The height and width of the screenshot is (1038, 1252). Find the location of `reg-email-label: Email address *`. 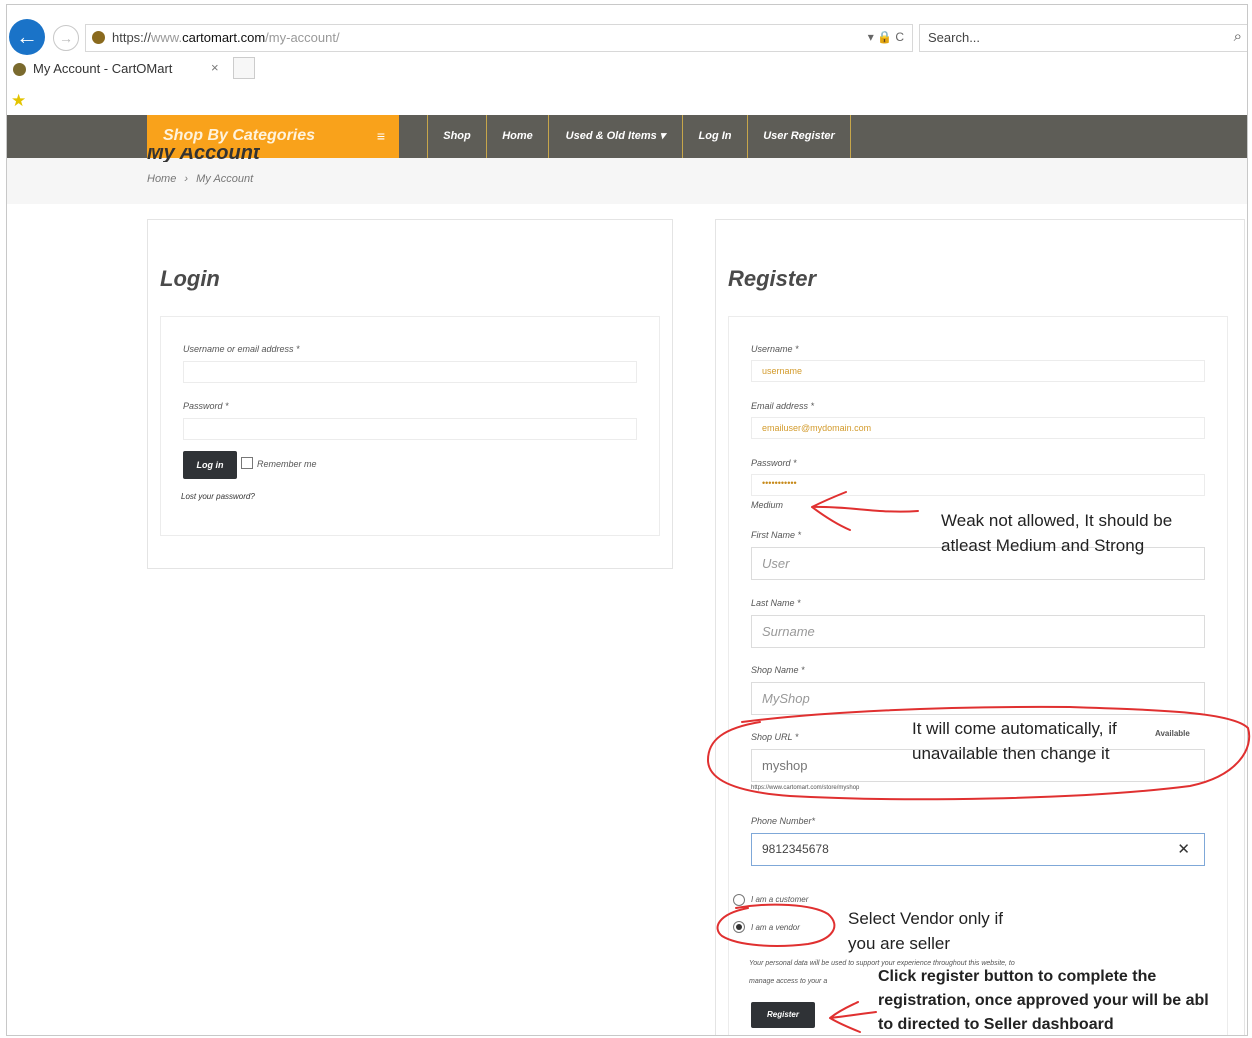

reg-email-label: Email address * is located at coordinates (783, 406).